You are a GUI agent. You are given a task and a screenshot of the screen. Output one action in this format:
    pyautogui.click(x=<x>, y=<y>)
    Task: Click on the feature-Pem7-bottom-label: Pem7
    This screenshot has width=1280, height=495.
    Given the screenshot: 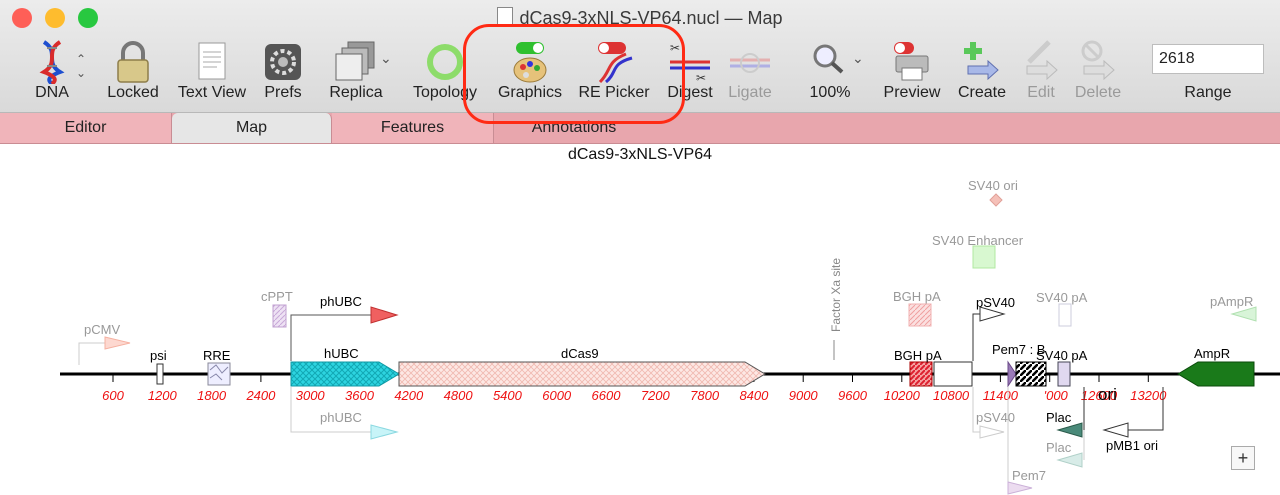 What is the action you would take?
    pyautogui.click(x=1029, y=475)
    